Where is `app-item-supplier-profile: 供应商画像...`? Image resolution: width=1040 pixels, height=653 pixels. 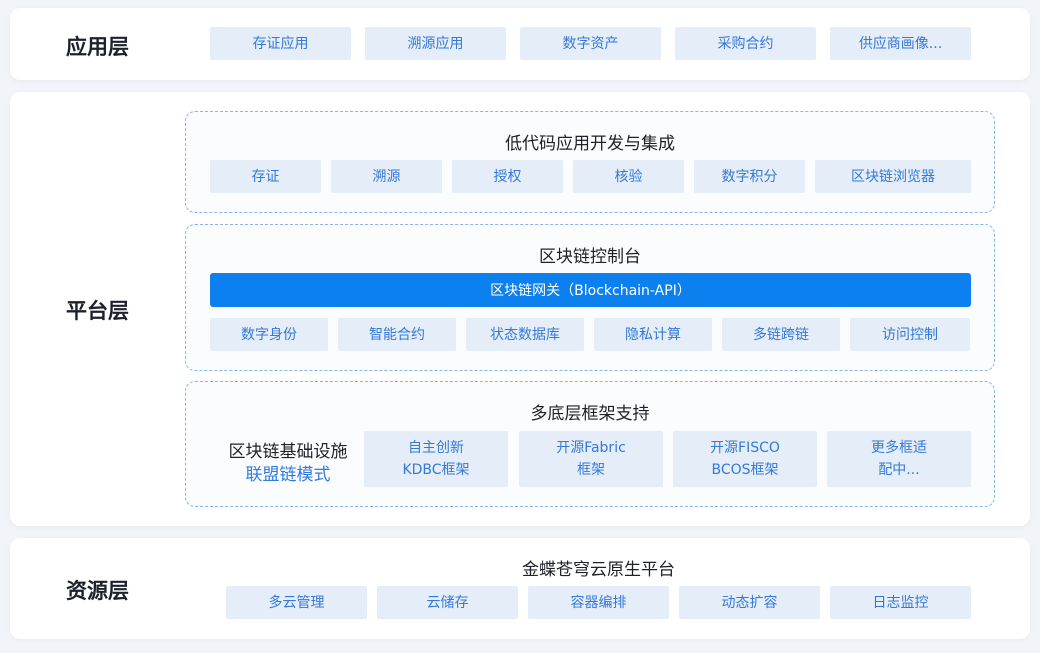 app-item-supplier-profile: 供应商画像... is located at coordinates (900, 43).